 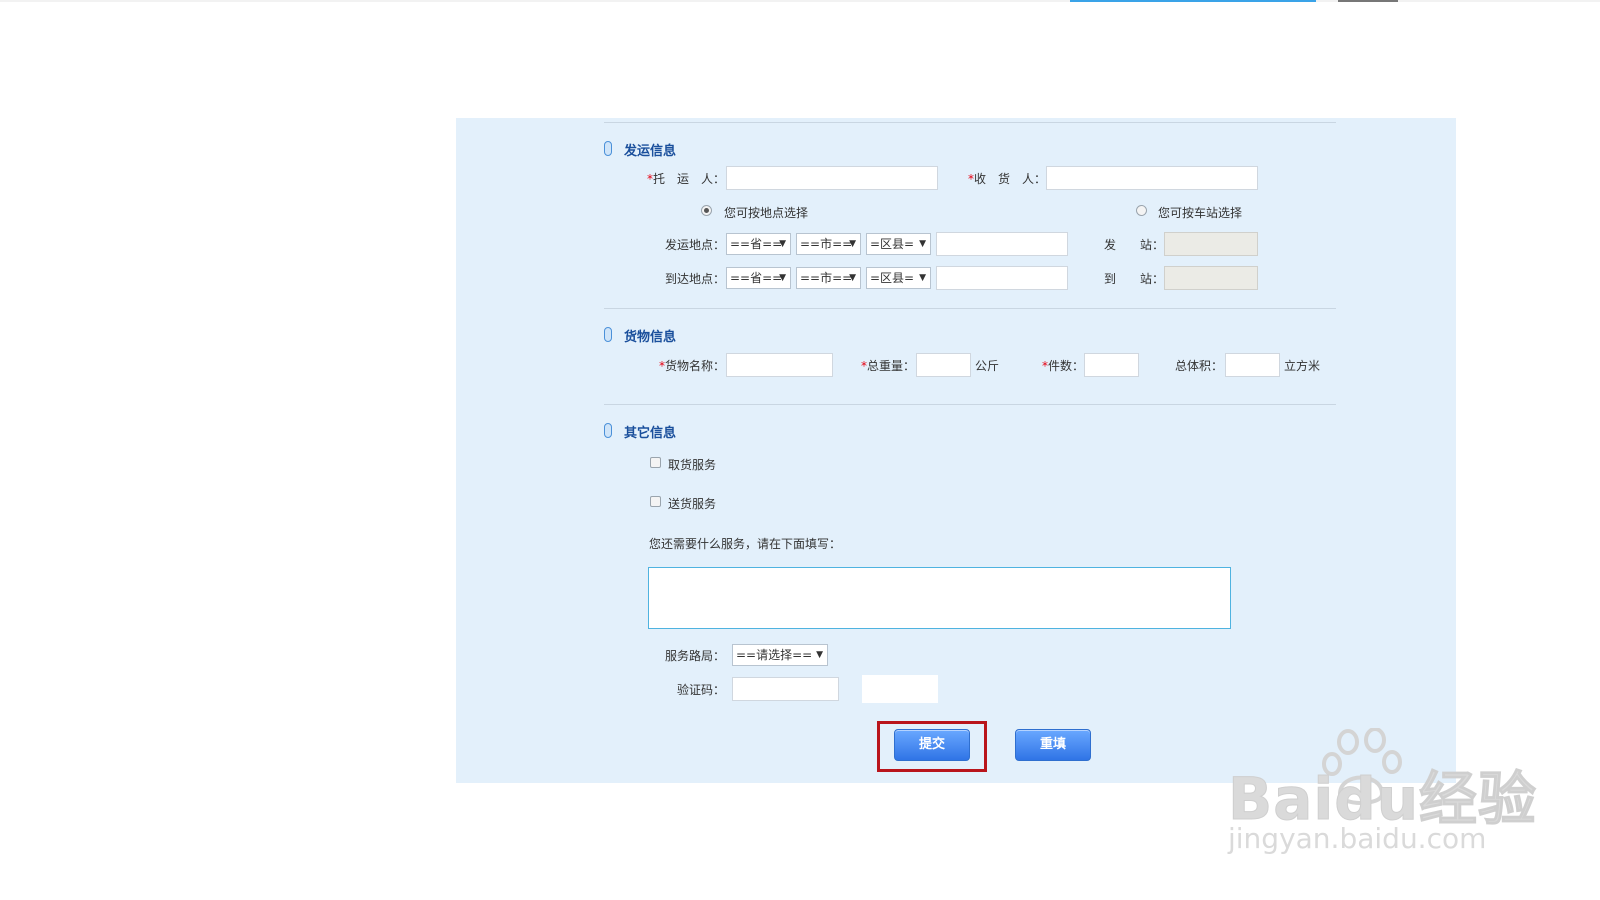 What do you see at coordinates (1199, 366) in the screenshot?
I see `volume-label: 总体积：` at bounding box center [1199, 366].